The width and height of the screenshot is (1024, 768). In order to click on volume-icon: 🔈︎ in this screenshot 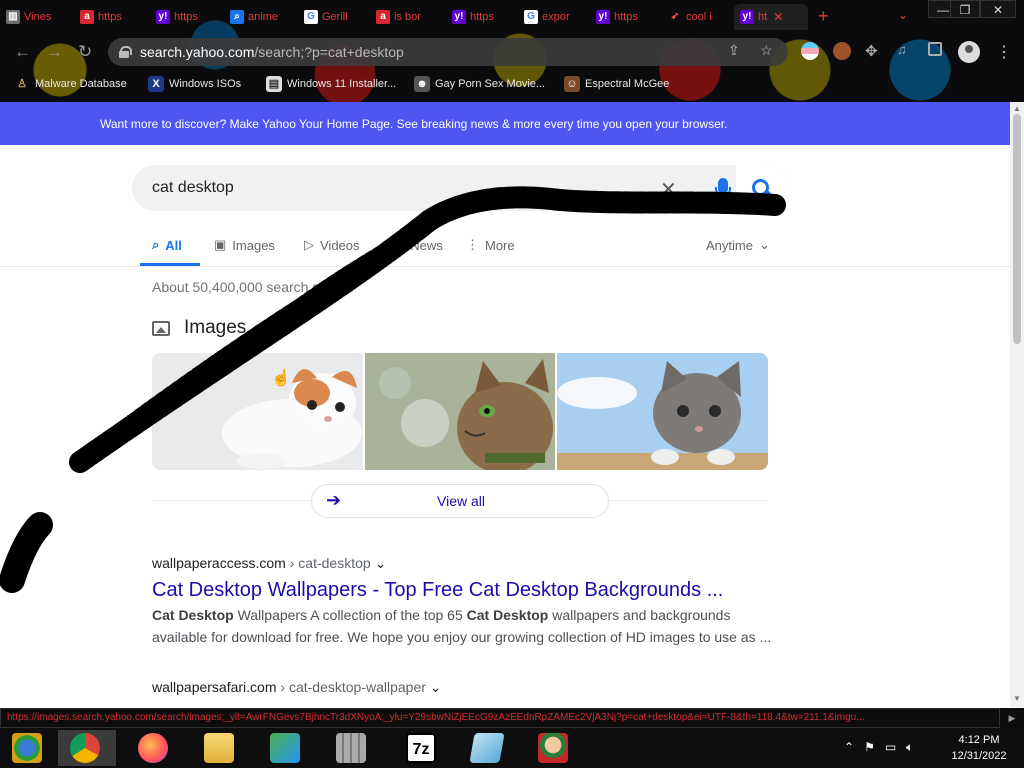, I will do `click(909, 747)`.